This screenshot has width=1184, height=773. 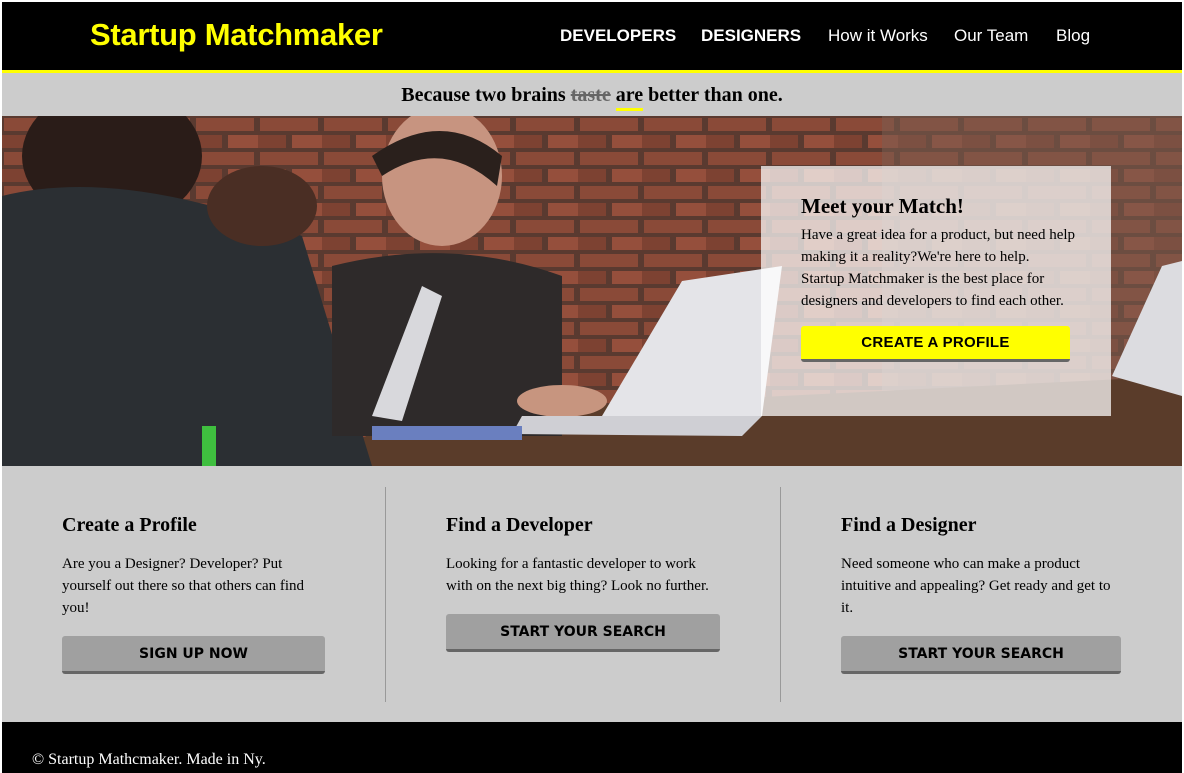 I want to click on nav-blog: Blog, so click(x=1073, y=36).